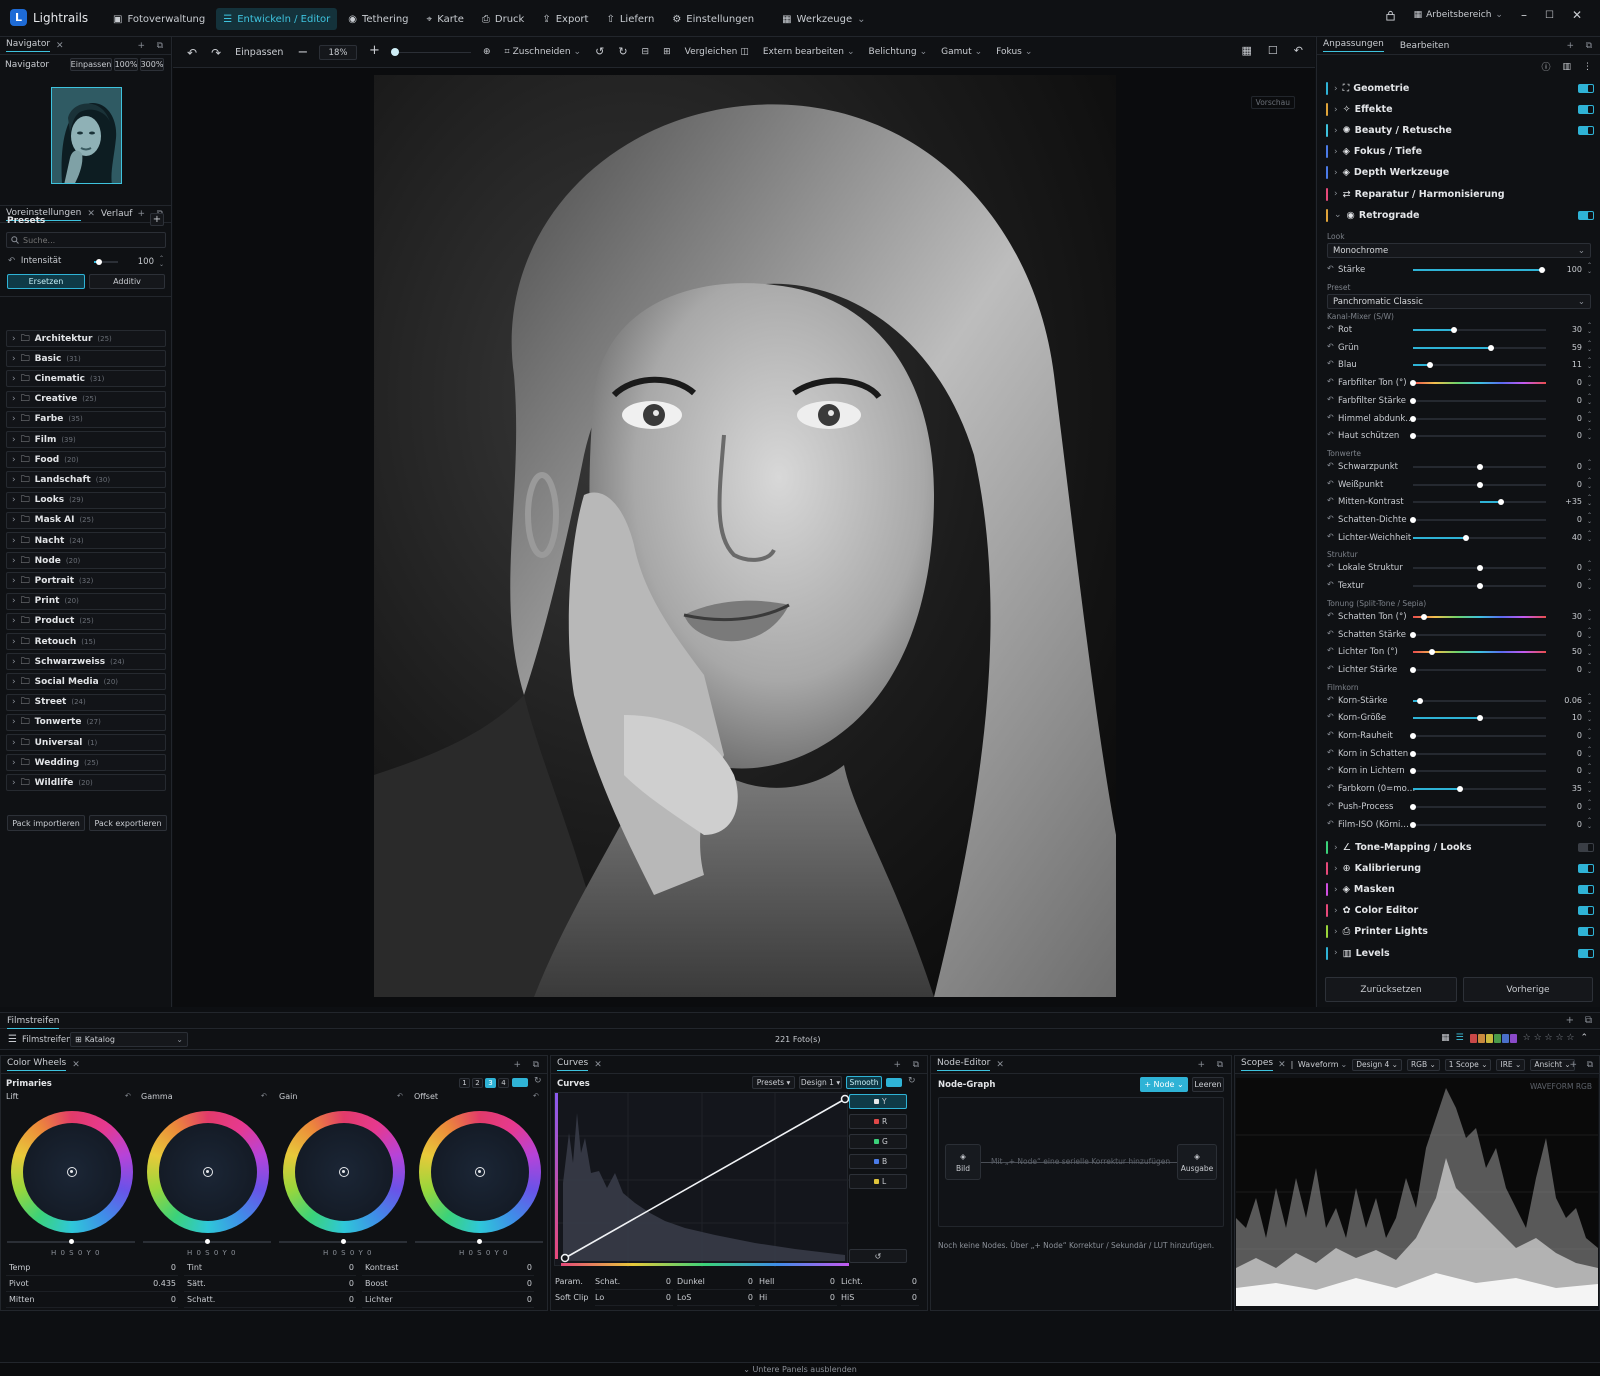 The height and width of the screenshot is (1376, 1600). I want to click on scope-mode-select: | Waveform ⌄, so click(1319, 1064).